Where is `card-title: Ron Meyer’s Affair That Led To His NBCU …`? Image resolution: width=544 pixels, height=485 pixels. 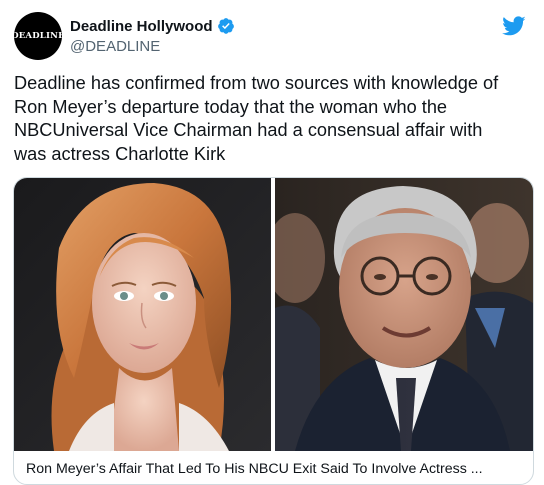
card-title: Ron Meyer’s Affair That Led To His NBCU … is located at coordinates (276, 469).